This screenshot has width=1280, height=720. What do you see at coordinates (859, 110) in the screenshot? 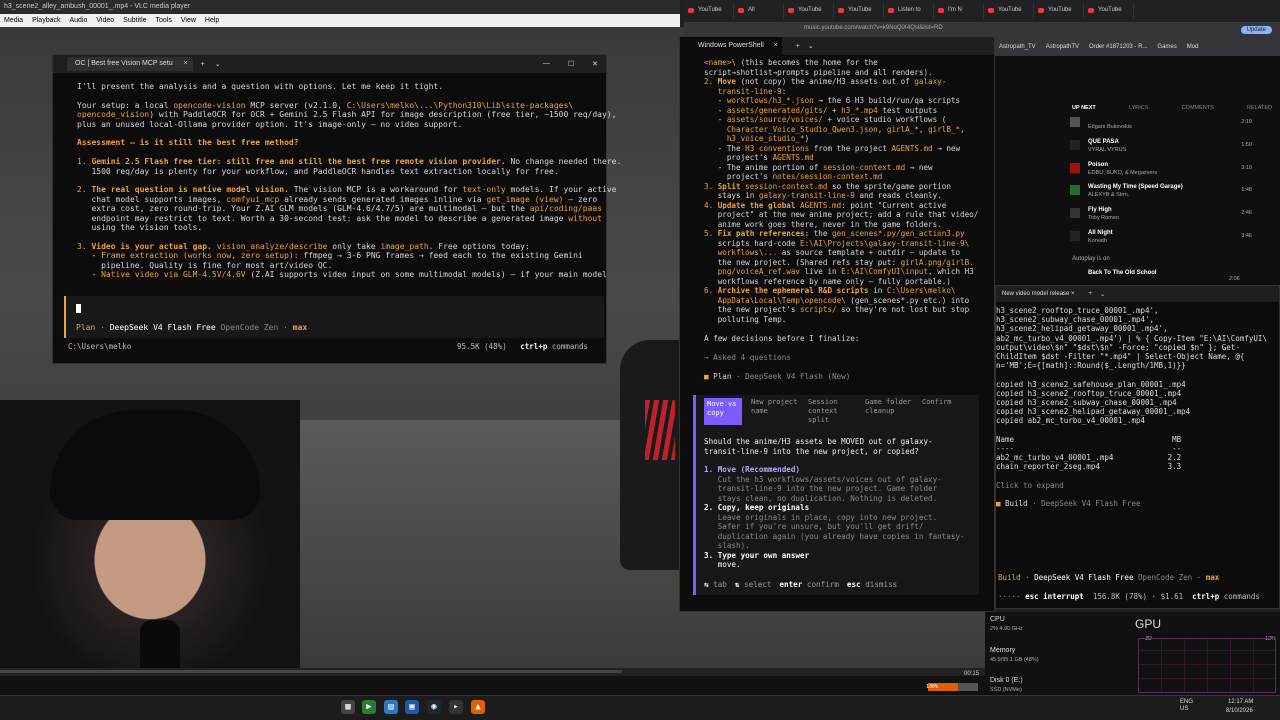
I see `text-segment: h3_*.mp4` at bounding box center [859, 110].